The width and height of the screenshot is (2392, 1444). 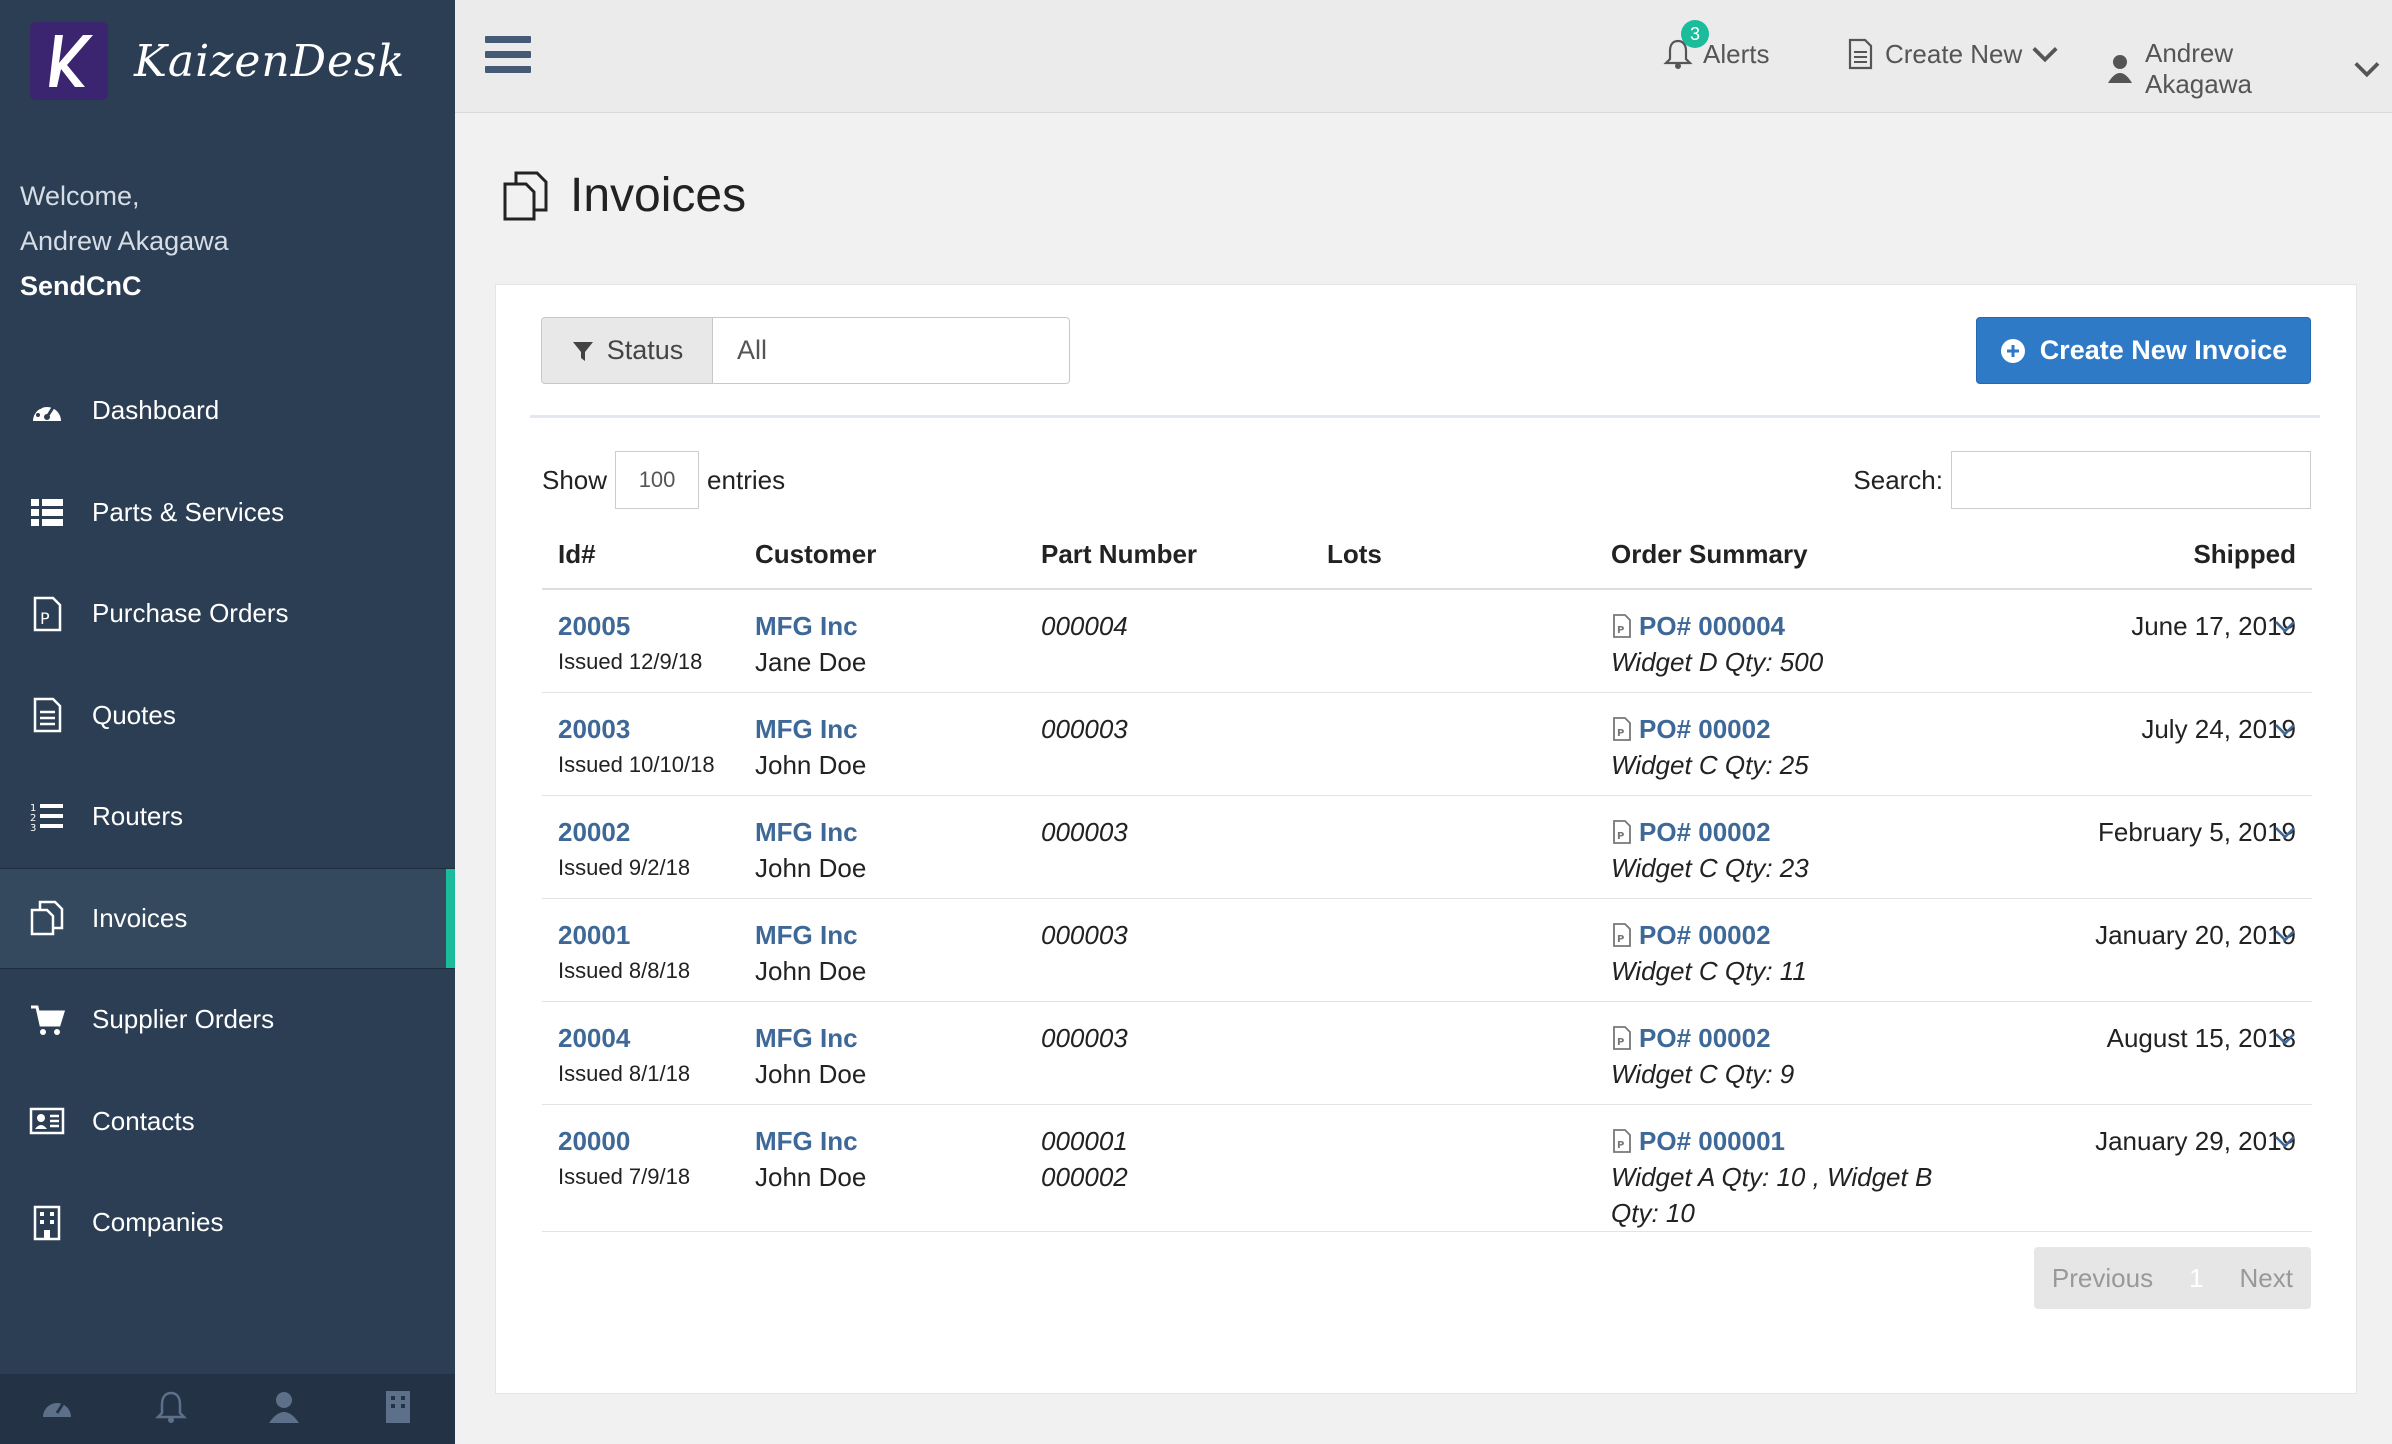 What do you see at coordinates (1795, 555) in the screenshot?
I see `column-header-order-summary: Order Summary` at bounding box center [1795, 555].